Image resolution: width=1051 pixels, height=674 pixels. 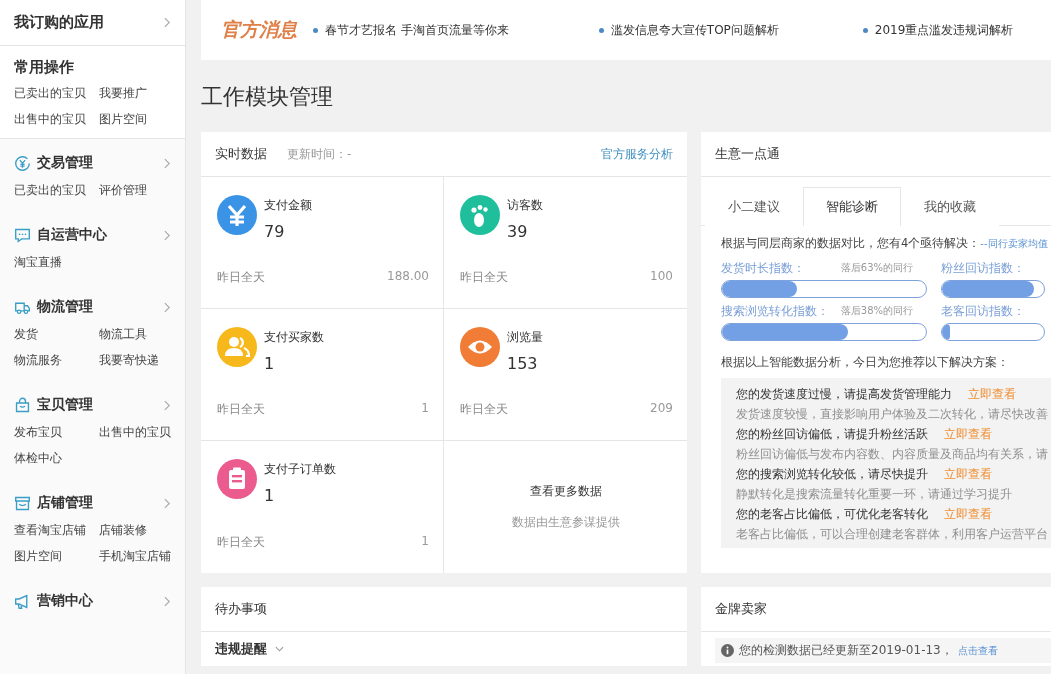 What do you see at coordinates (661, 409) in the screenshot?
I see `yesterday-value: 209` at bounding box center [661, 409].